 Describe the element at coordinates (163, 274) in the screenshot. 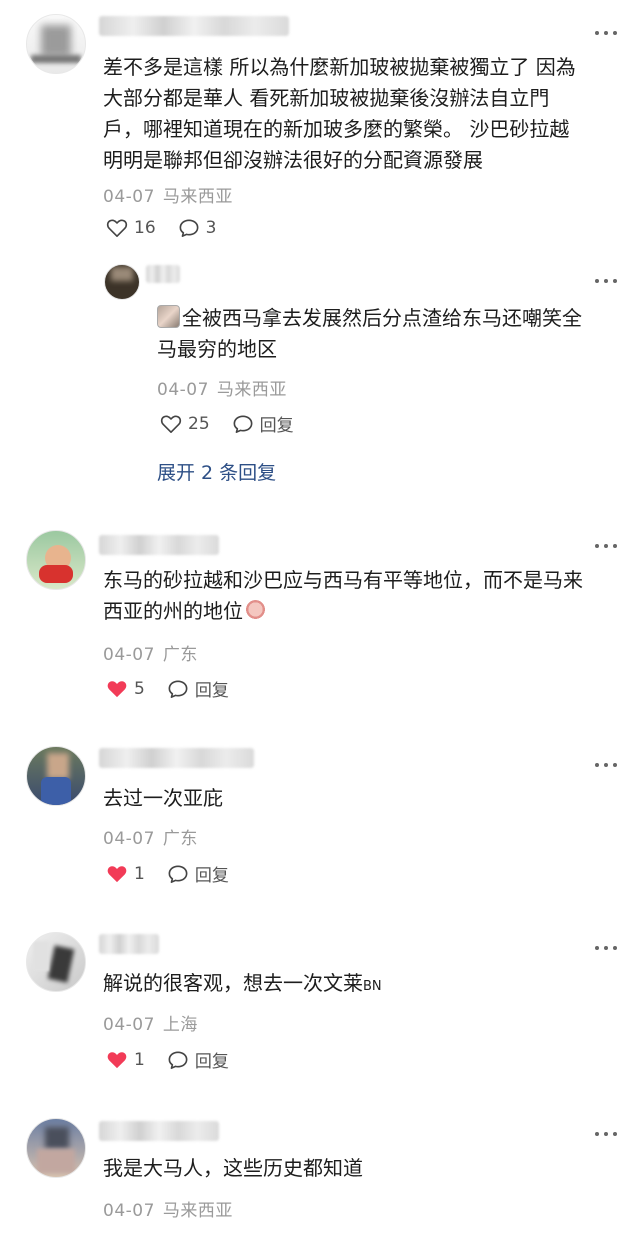

I see `reply-username-blurred` at that location.